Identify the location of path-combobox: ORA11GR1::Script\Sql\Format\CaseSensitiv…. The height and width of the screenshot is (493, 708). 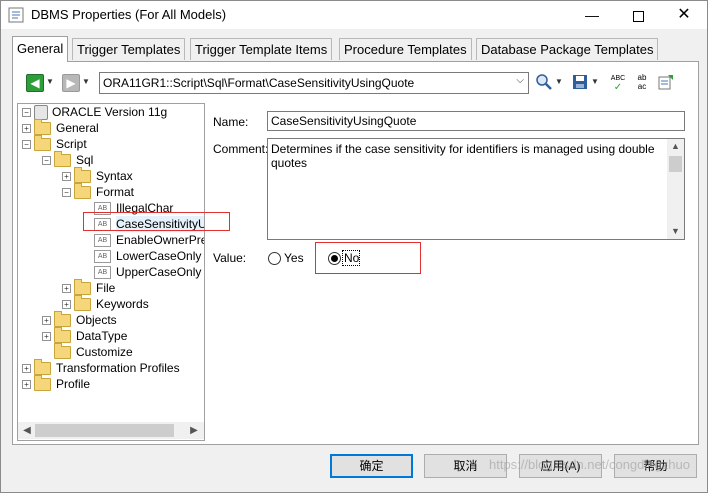
(314, 83).